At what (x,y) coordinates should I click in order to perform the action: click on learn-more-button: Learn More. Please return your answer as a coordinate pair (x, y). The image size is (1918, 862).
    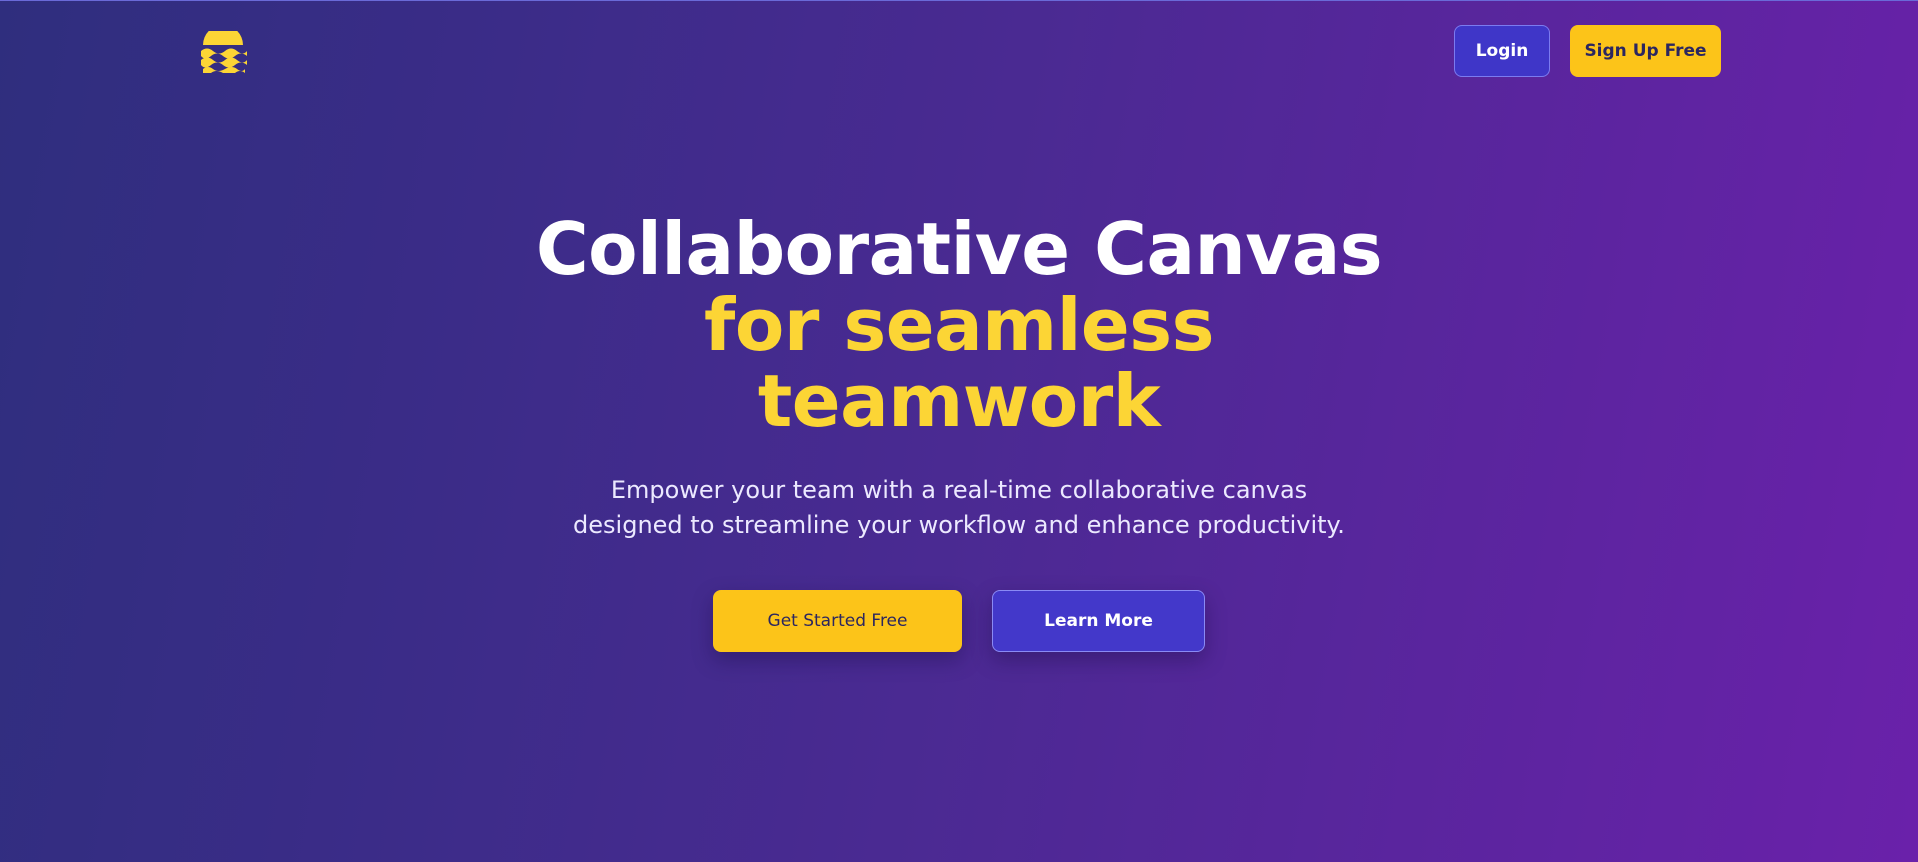
    Looking at the image, I should click on (1098, 621).